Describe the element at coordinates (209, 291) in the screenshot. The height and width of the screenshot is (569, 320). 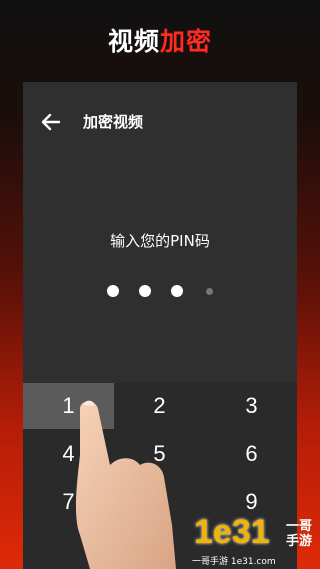
I see `pin-dot-empty` at that location.